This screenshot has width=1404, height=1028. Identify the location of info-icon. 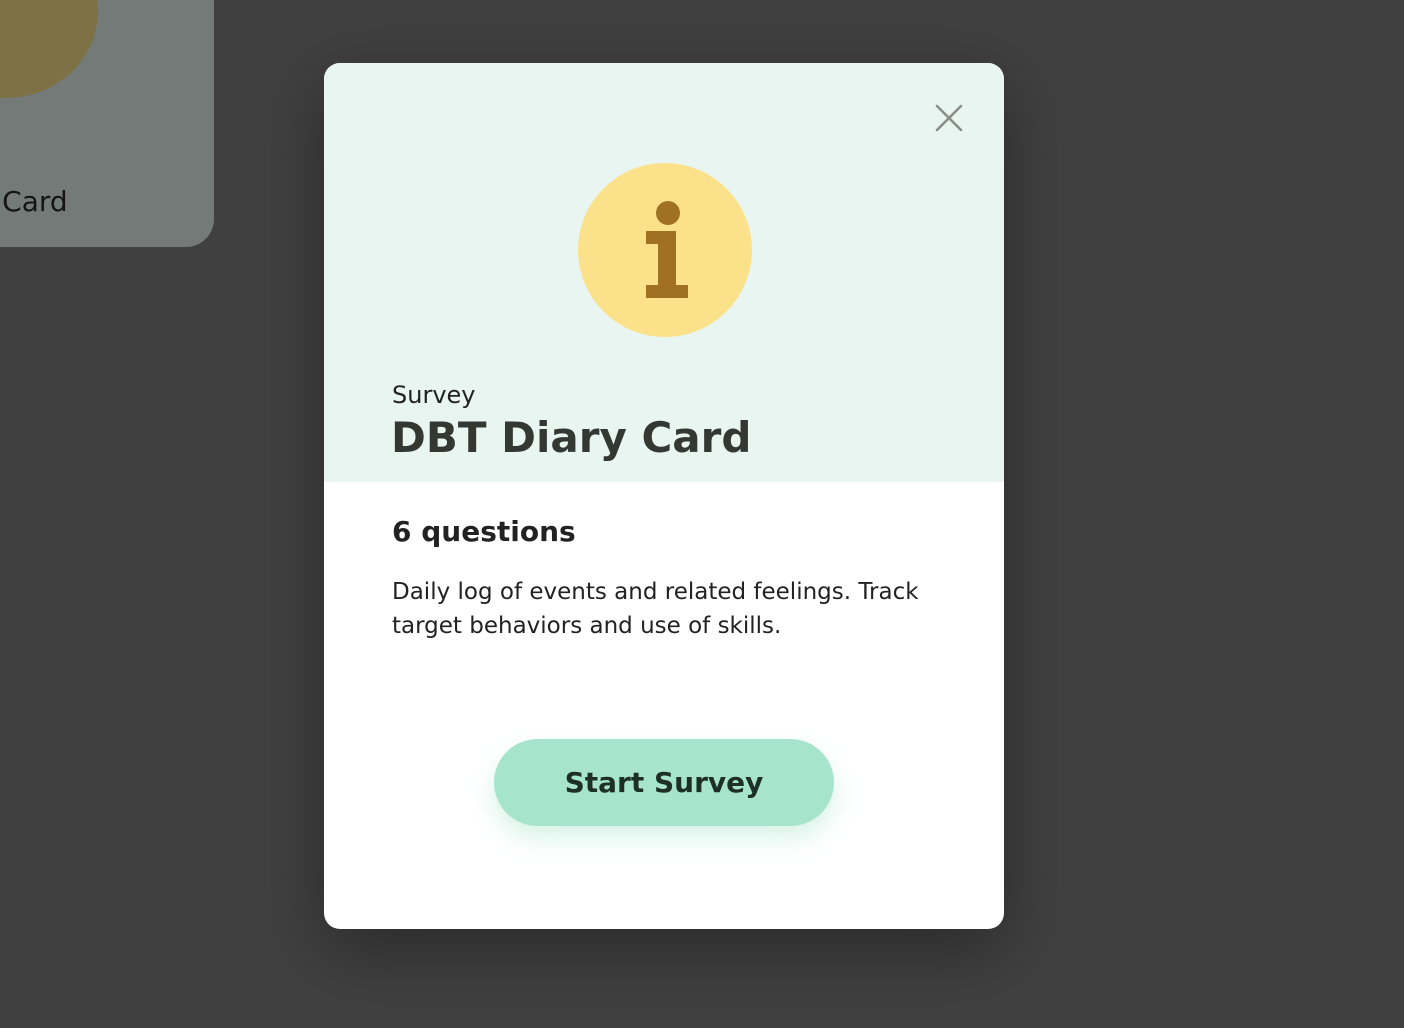
(667, 249).